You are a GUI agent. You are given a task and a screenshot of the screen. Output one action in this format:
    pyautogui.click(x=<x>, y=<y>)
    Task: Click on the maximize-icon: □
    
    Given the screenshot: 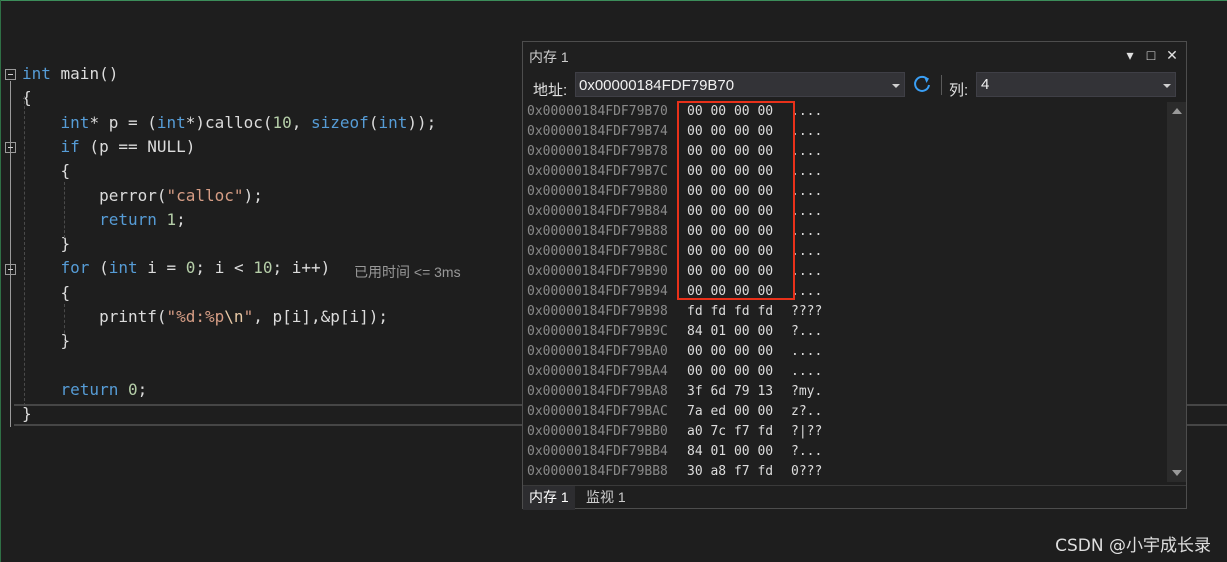 What is the action you would take?
    pyautogui.click(x=1151, y=55)
    